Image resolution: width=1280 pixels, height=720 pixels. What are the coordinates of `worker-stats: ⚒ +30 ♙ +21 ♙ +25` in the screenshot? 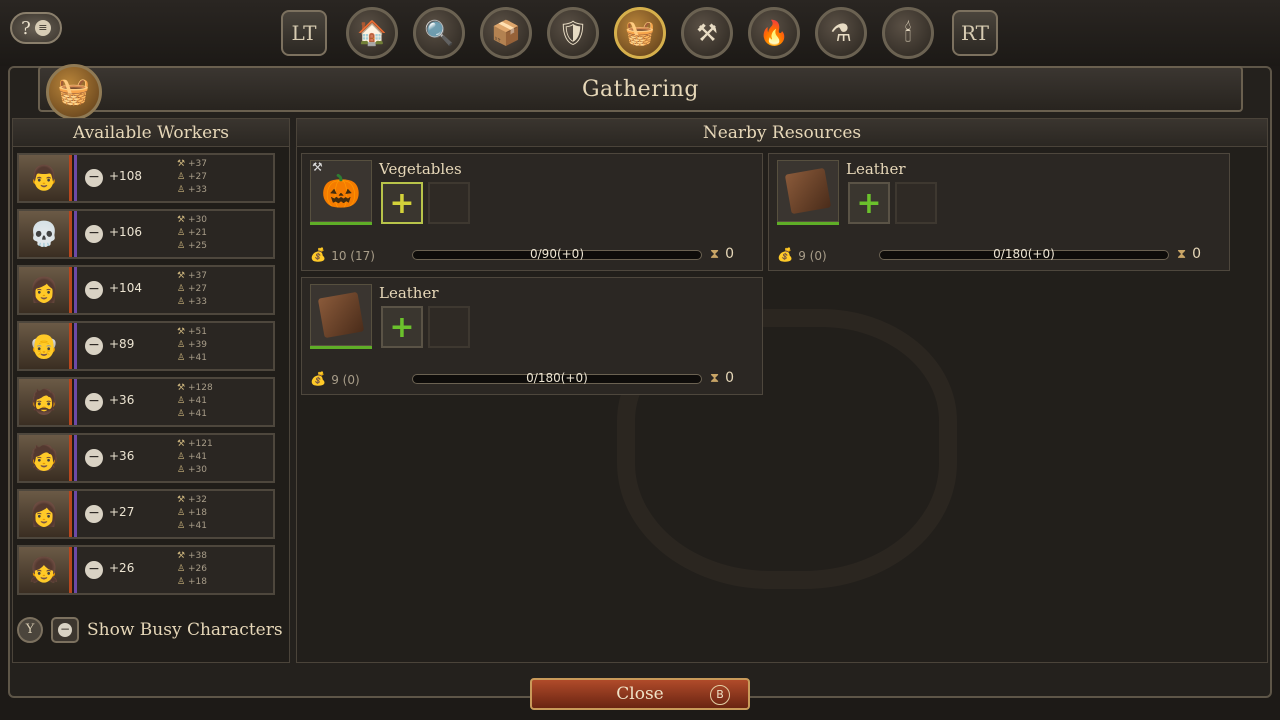 It's located at (192, 233).